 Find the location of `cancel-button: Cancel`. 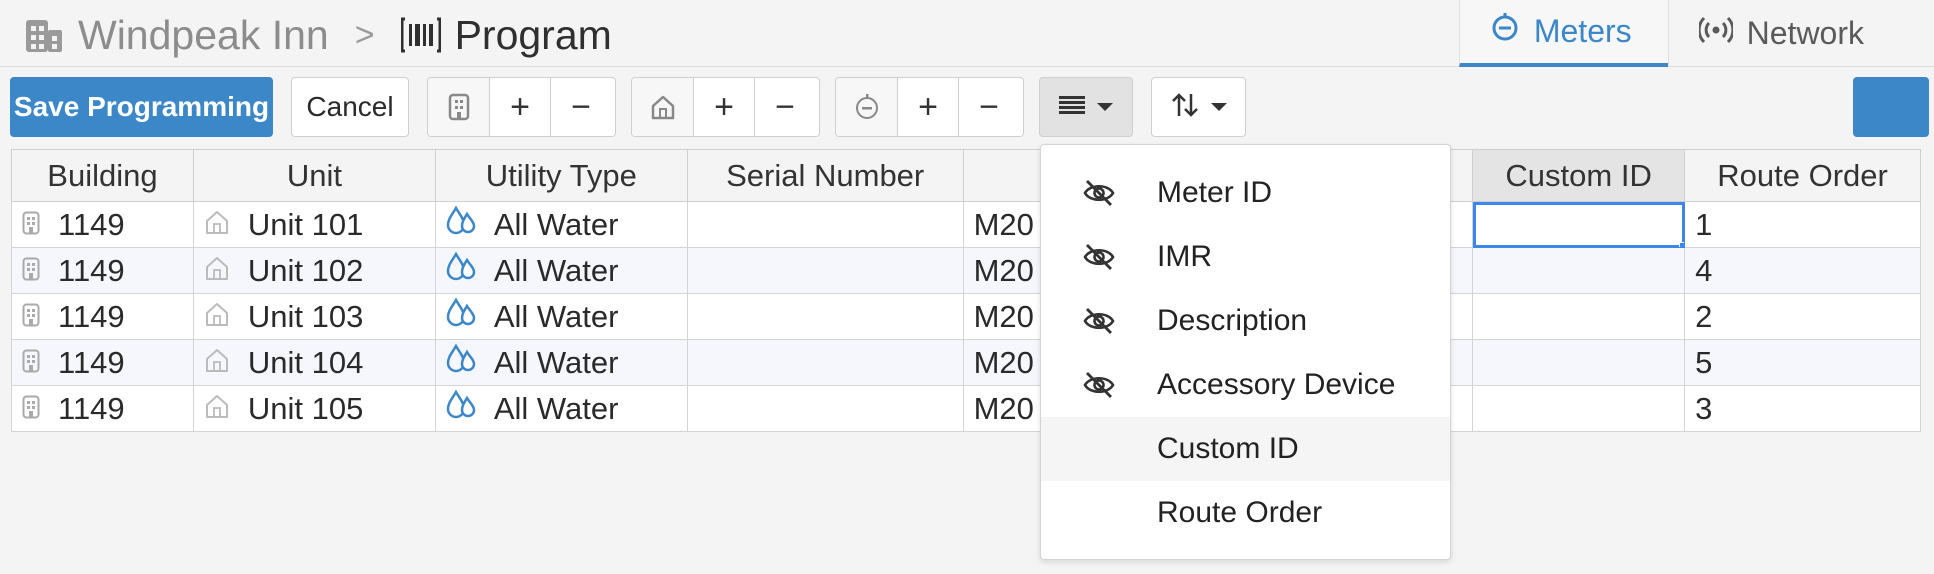

cancel-button: Cancel is located at coordinates (350, 107).